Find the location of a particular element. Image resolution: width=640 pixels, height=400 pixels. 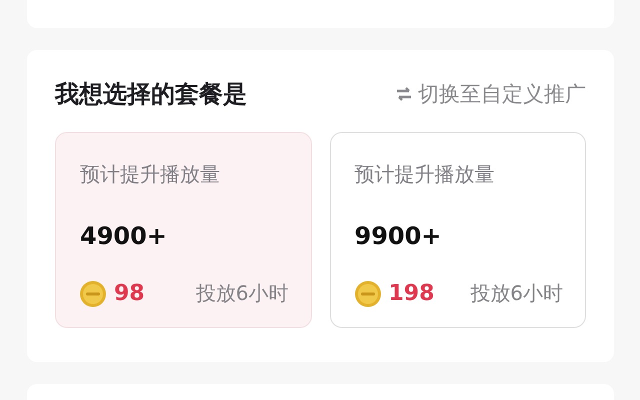

package-price: 98 is located at coordinates (129, 293).